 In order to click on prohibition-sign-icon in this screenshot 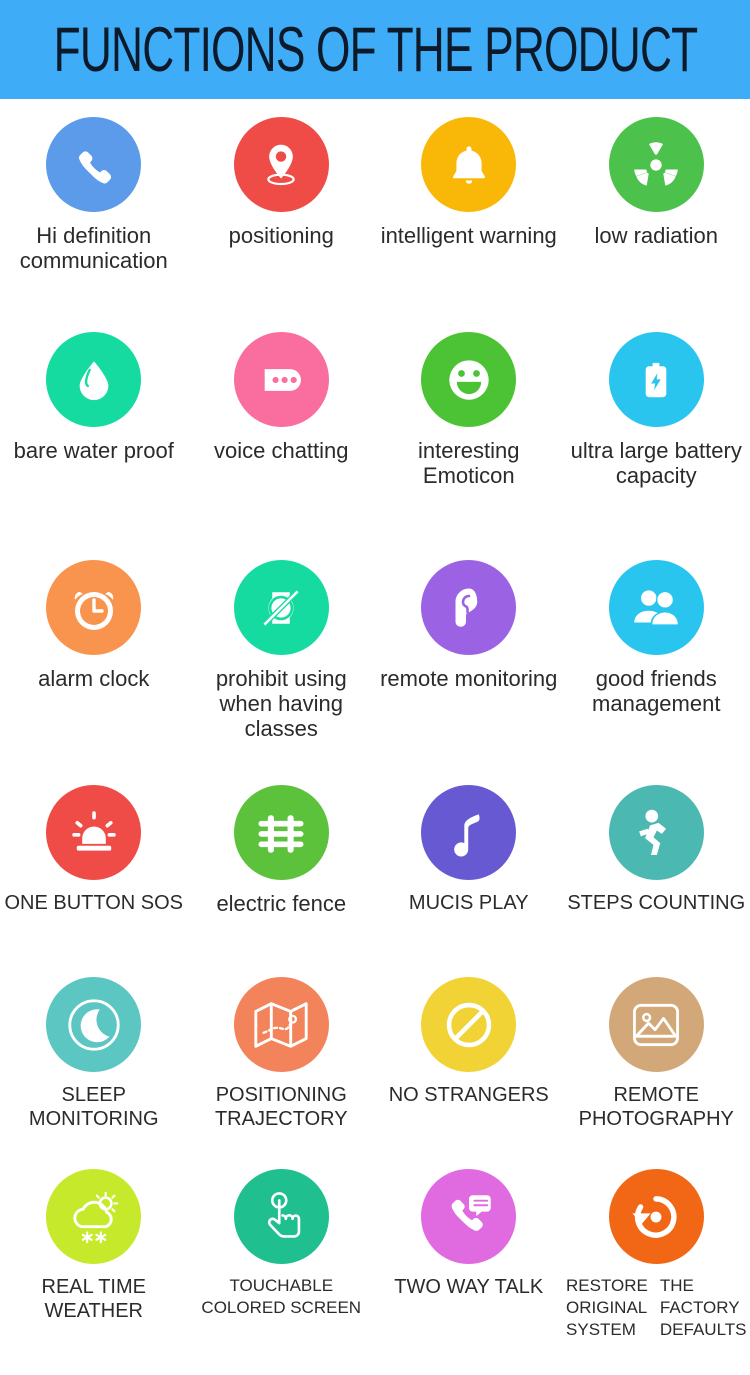, I will do `click(469, 1024)`.